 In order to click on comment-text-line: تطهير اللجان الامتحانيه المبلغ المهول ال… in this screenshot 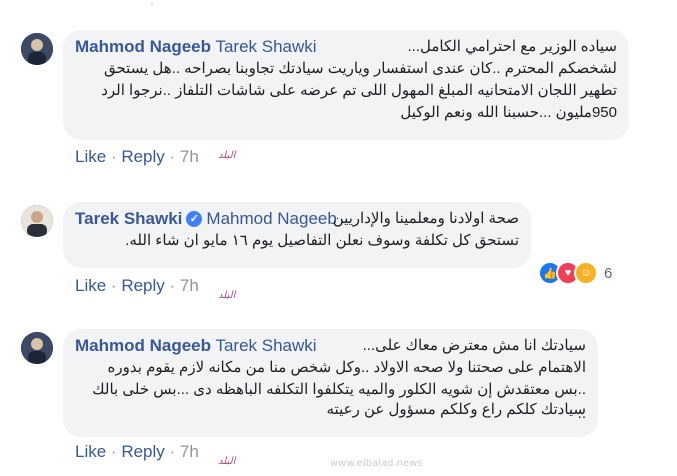, I will do `click(359, 90)`.